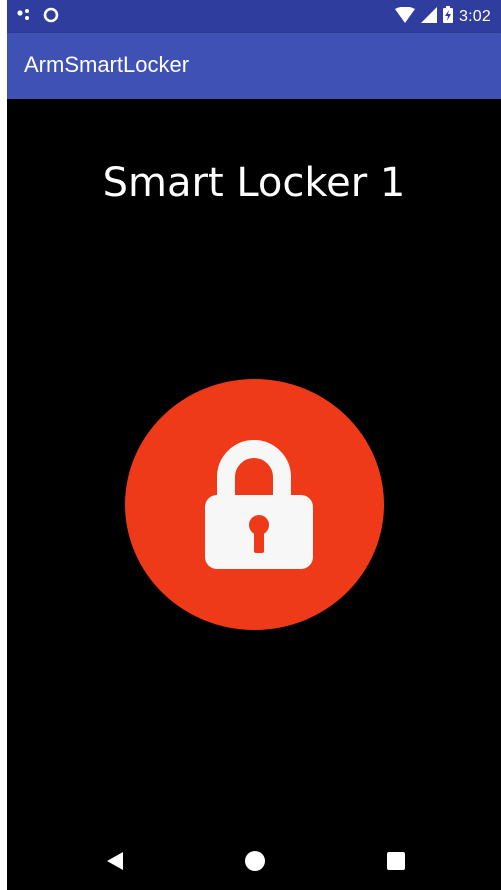 The image size is (501, 890). Describe the element at coordinates (259, 504) in the screenshot. I see `padlock-icon` at that location.